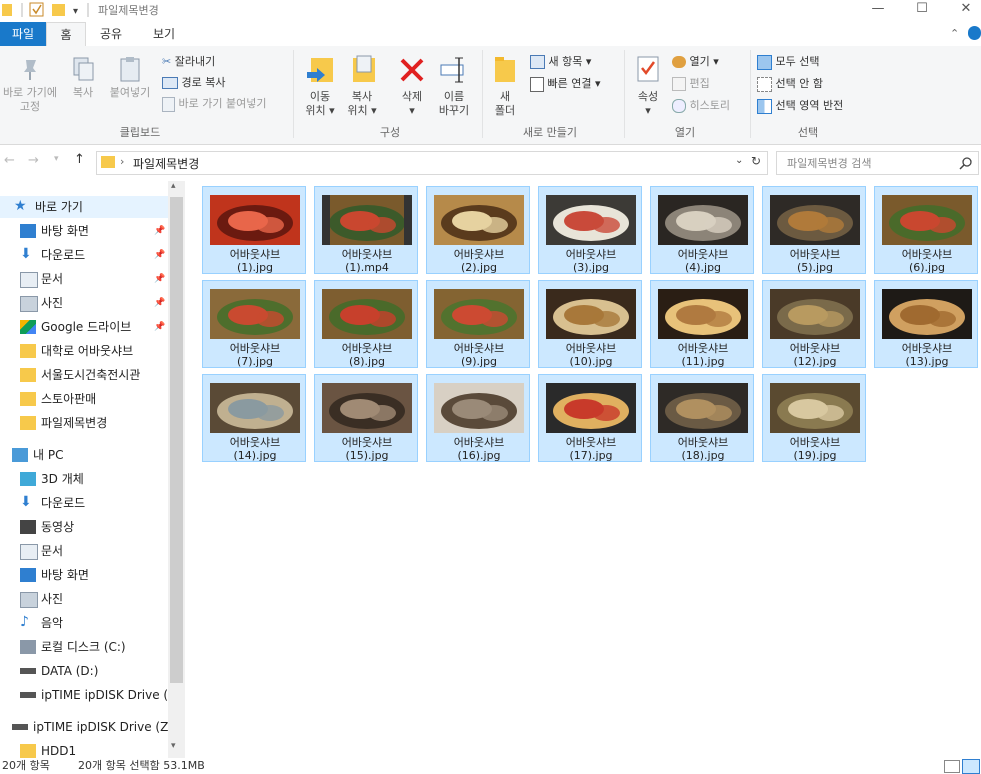  What do you see at coordinates (84, 671) in the screenshot?
I see `nav-pc-item-8: DATA (D:)` at bounding box center [84, 671].